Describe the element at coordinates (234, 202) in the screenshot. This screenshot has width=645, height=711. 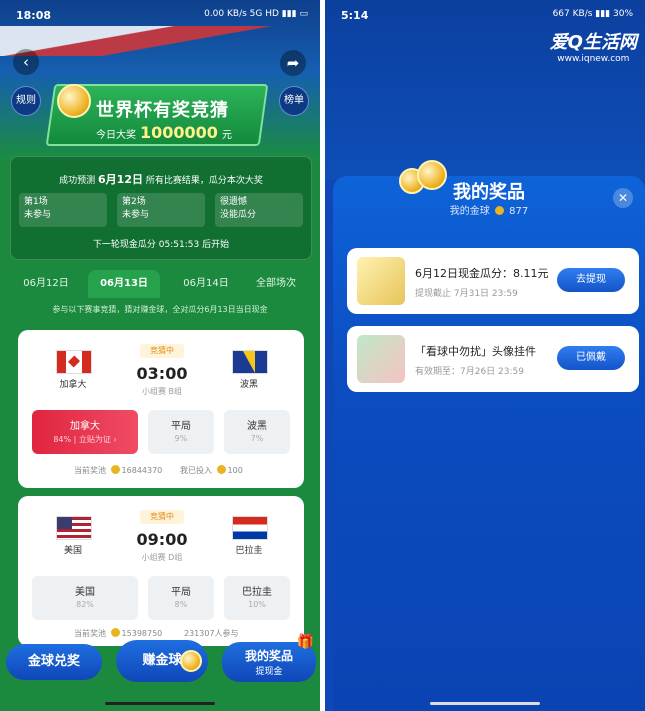
I see `step-title: 很遗憾` at that location.